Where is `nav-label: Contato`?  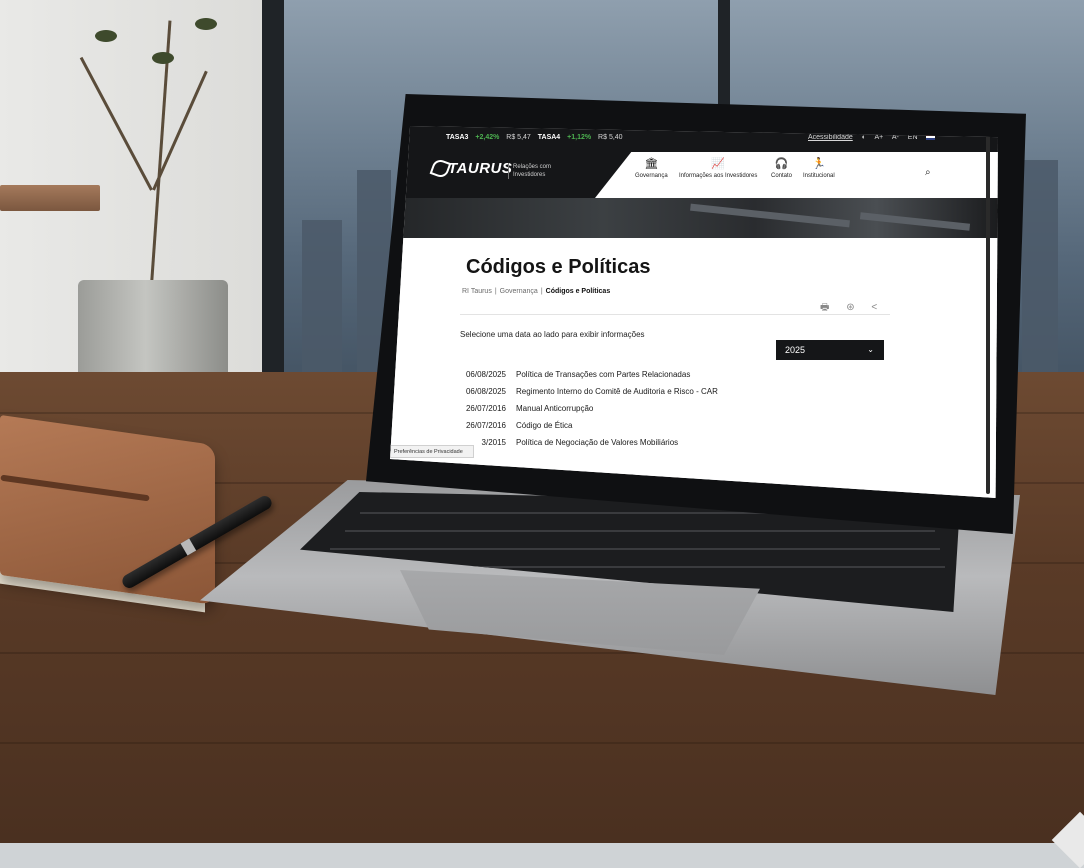
nav-label: Contato is located at coordinates (782, 176).